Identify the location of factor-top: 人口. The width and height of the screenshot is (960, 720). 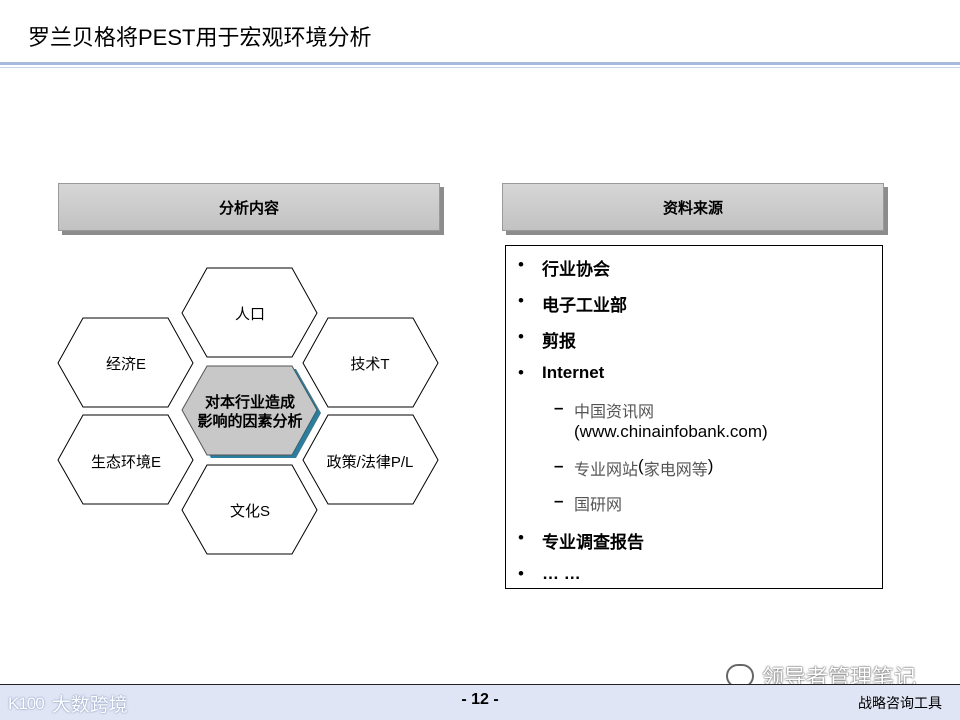
(249, 314).